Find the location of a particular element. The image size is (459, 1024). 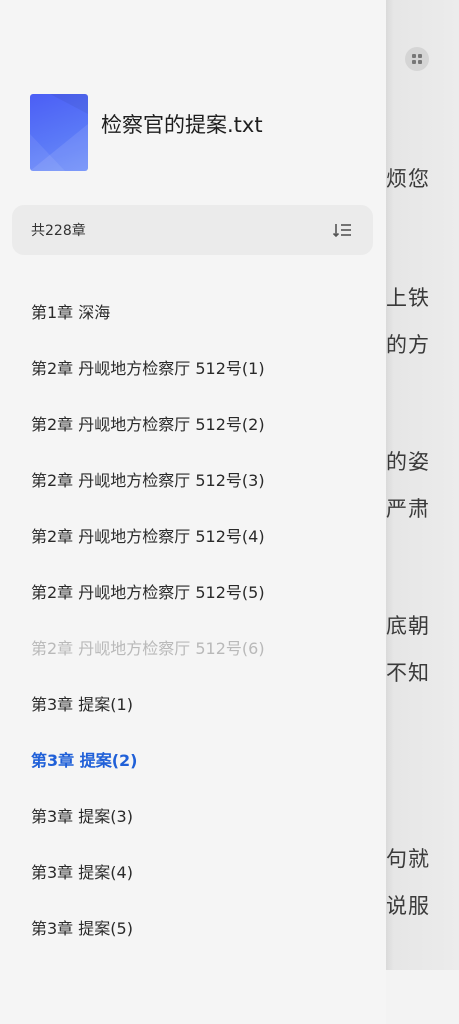

grid-menu-button is located at coordinates (417, 59).